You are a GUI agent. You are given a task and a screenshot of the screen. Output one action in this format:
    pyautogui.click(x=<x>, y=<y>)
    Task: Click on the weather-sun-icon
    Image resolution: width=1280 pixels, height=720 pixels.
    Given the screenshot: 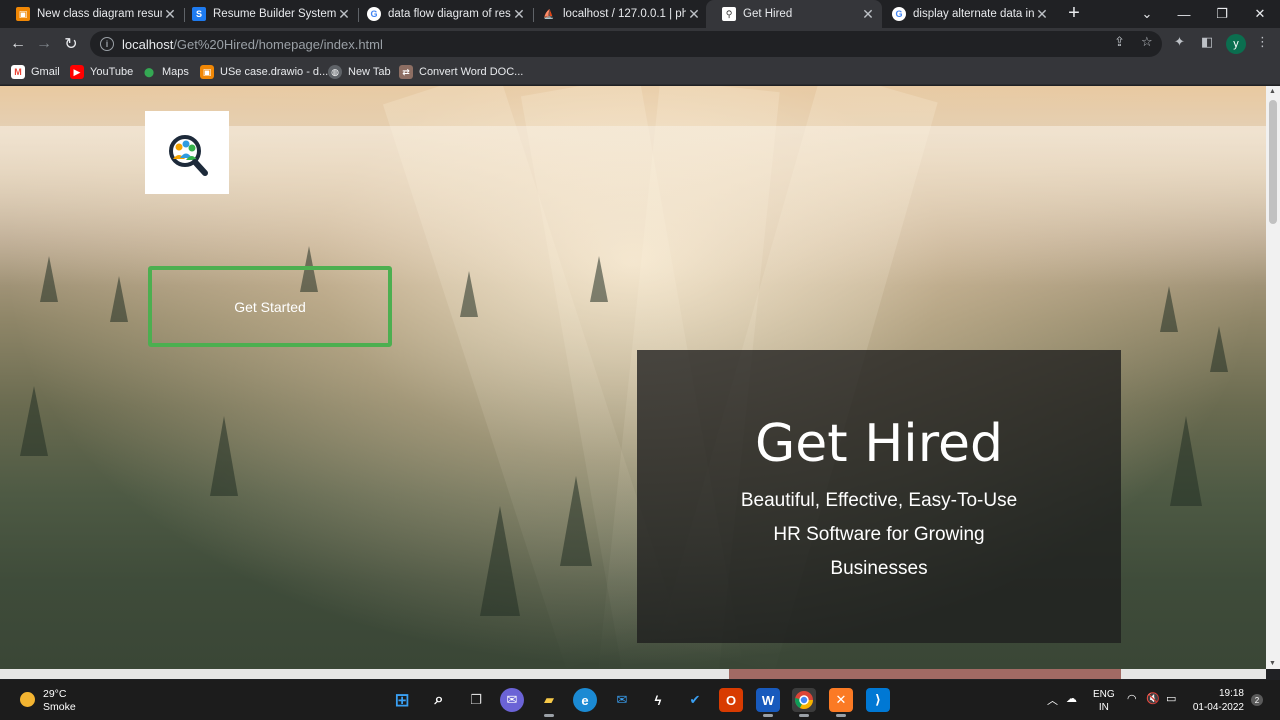 What is the action you would take?
    pyautogui.click(x=27, y=699)
    